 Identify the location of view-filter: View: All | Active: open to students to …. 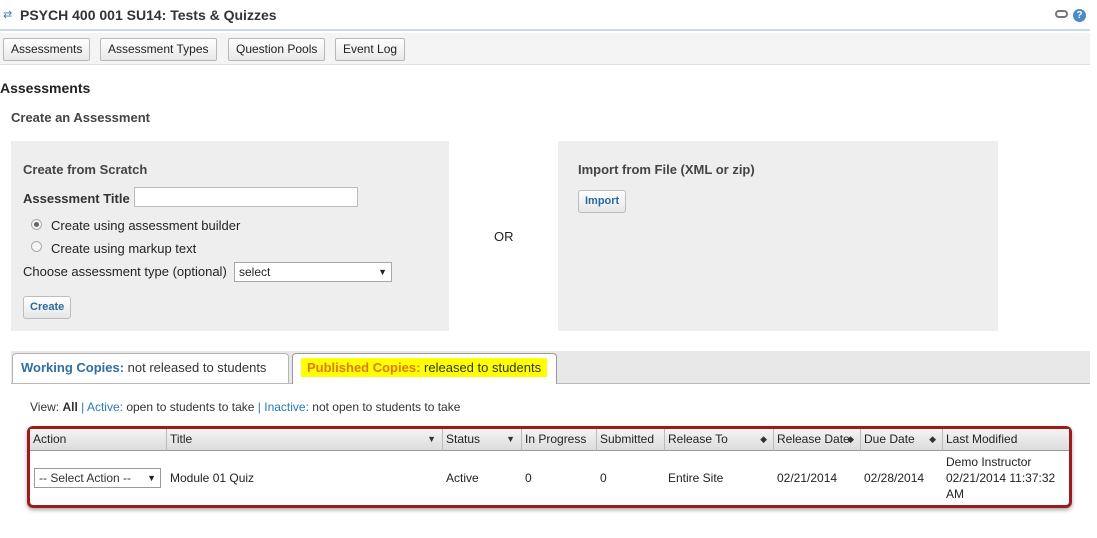
(245, 407).